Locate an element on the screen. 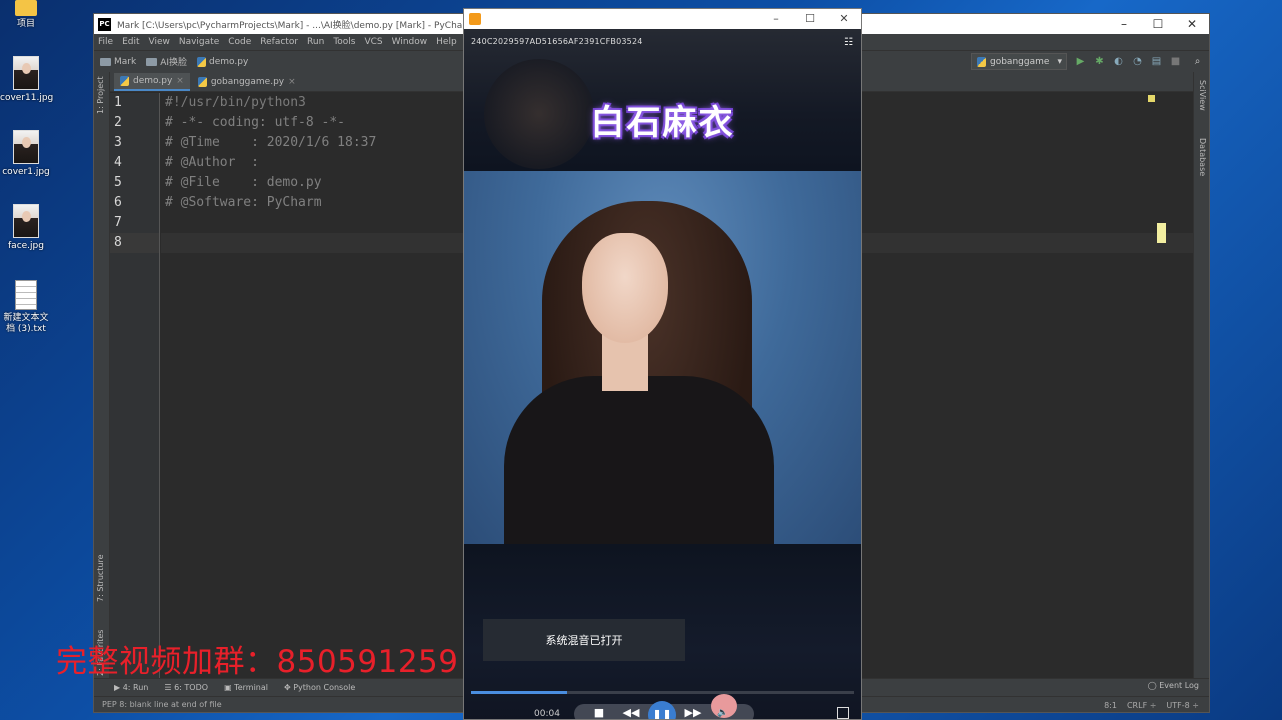 Image resolution: width=1282 pixels, height=720 pixels. structure-tool-tab: 7: Structure is located at coordinates (100, 578).